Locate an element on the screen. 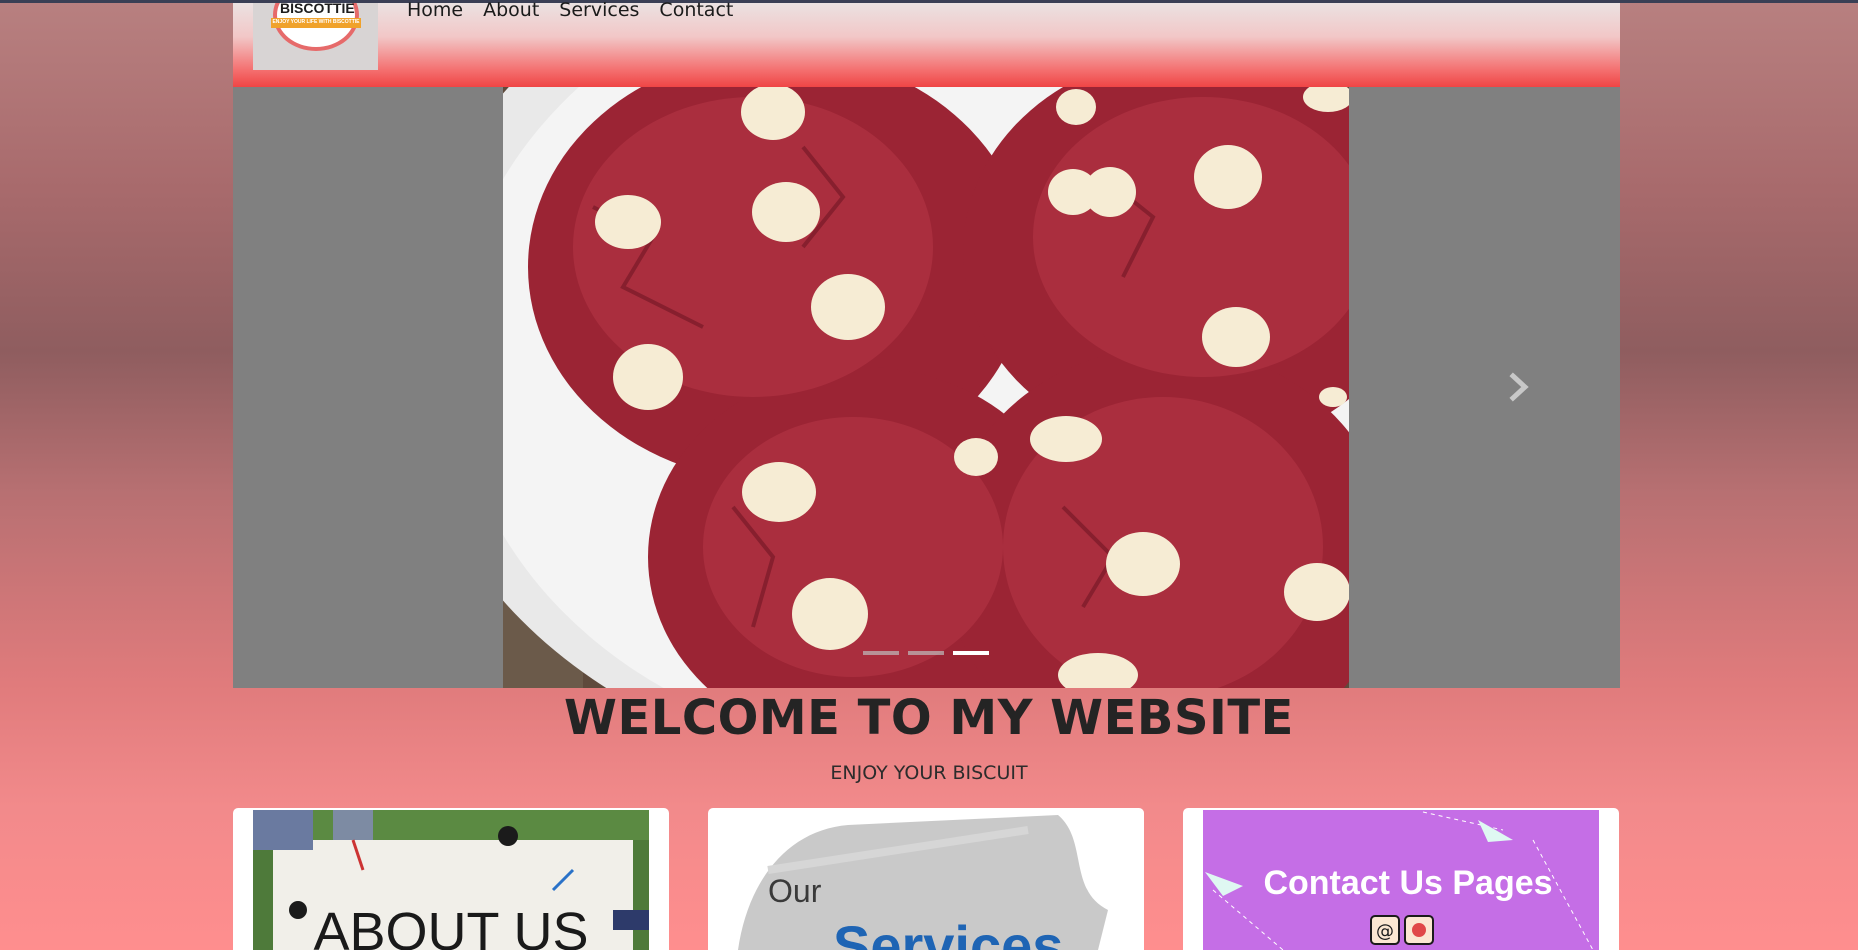 The image size is (1858, 950). nav-menu: Home About Services Contact is located at coordinates (570, 10).